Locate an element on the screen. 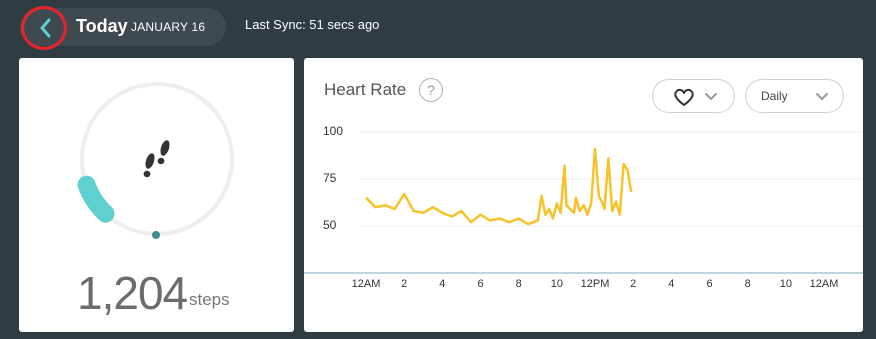 The width and height of the screenshot is (876, 339). steps-progress-knob is located at coordinates (156, 235).